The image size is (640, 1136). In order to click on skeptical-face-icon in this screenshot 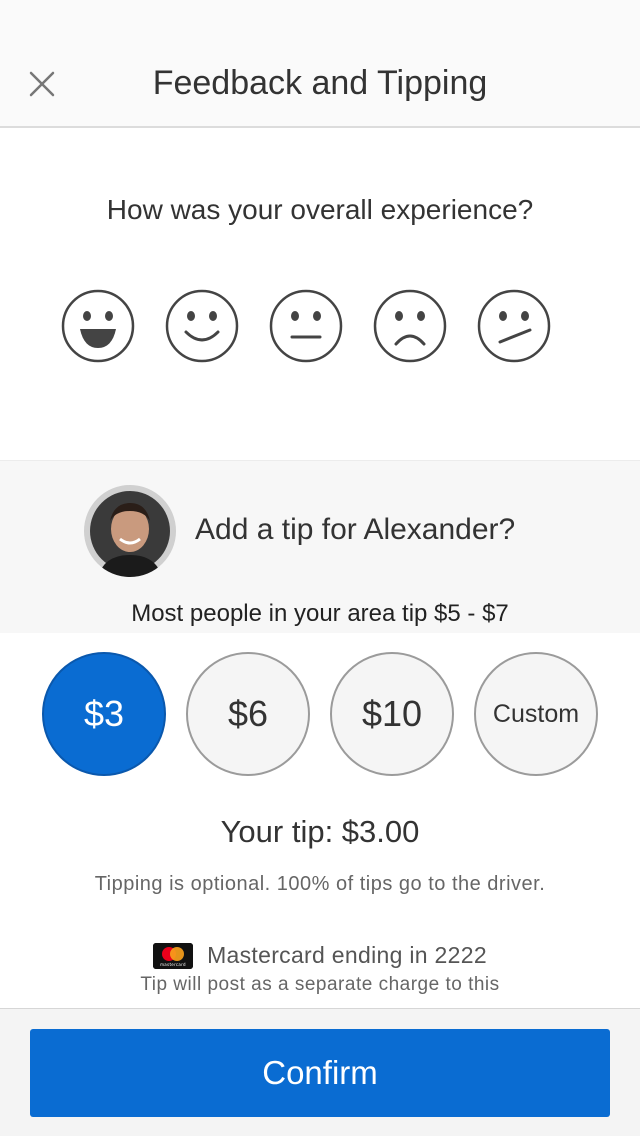, I will do `click(514, 326)`.